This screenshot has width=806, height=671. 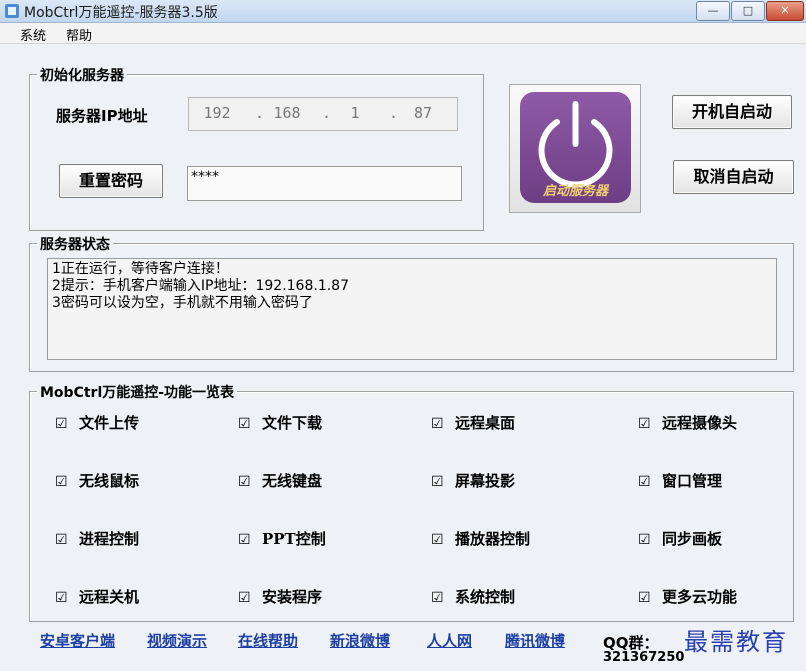 I want to click on feature-label: 屏幕投影, so click(x=485, y=481).